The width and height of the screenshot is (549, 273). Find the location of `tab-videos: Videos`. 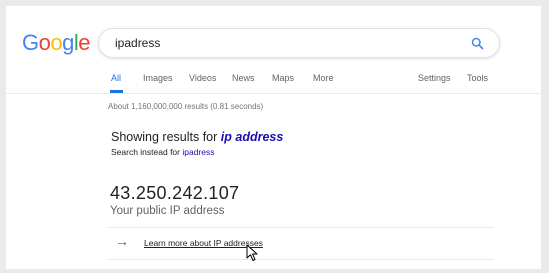

tab-videos: Videos is located at coordinates (202, 78).